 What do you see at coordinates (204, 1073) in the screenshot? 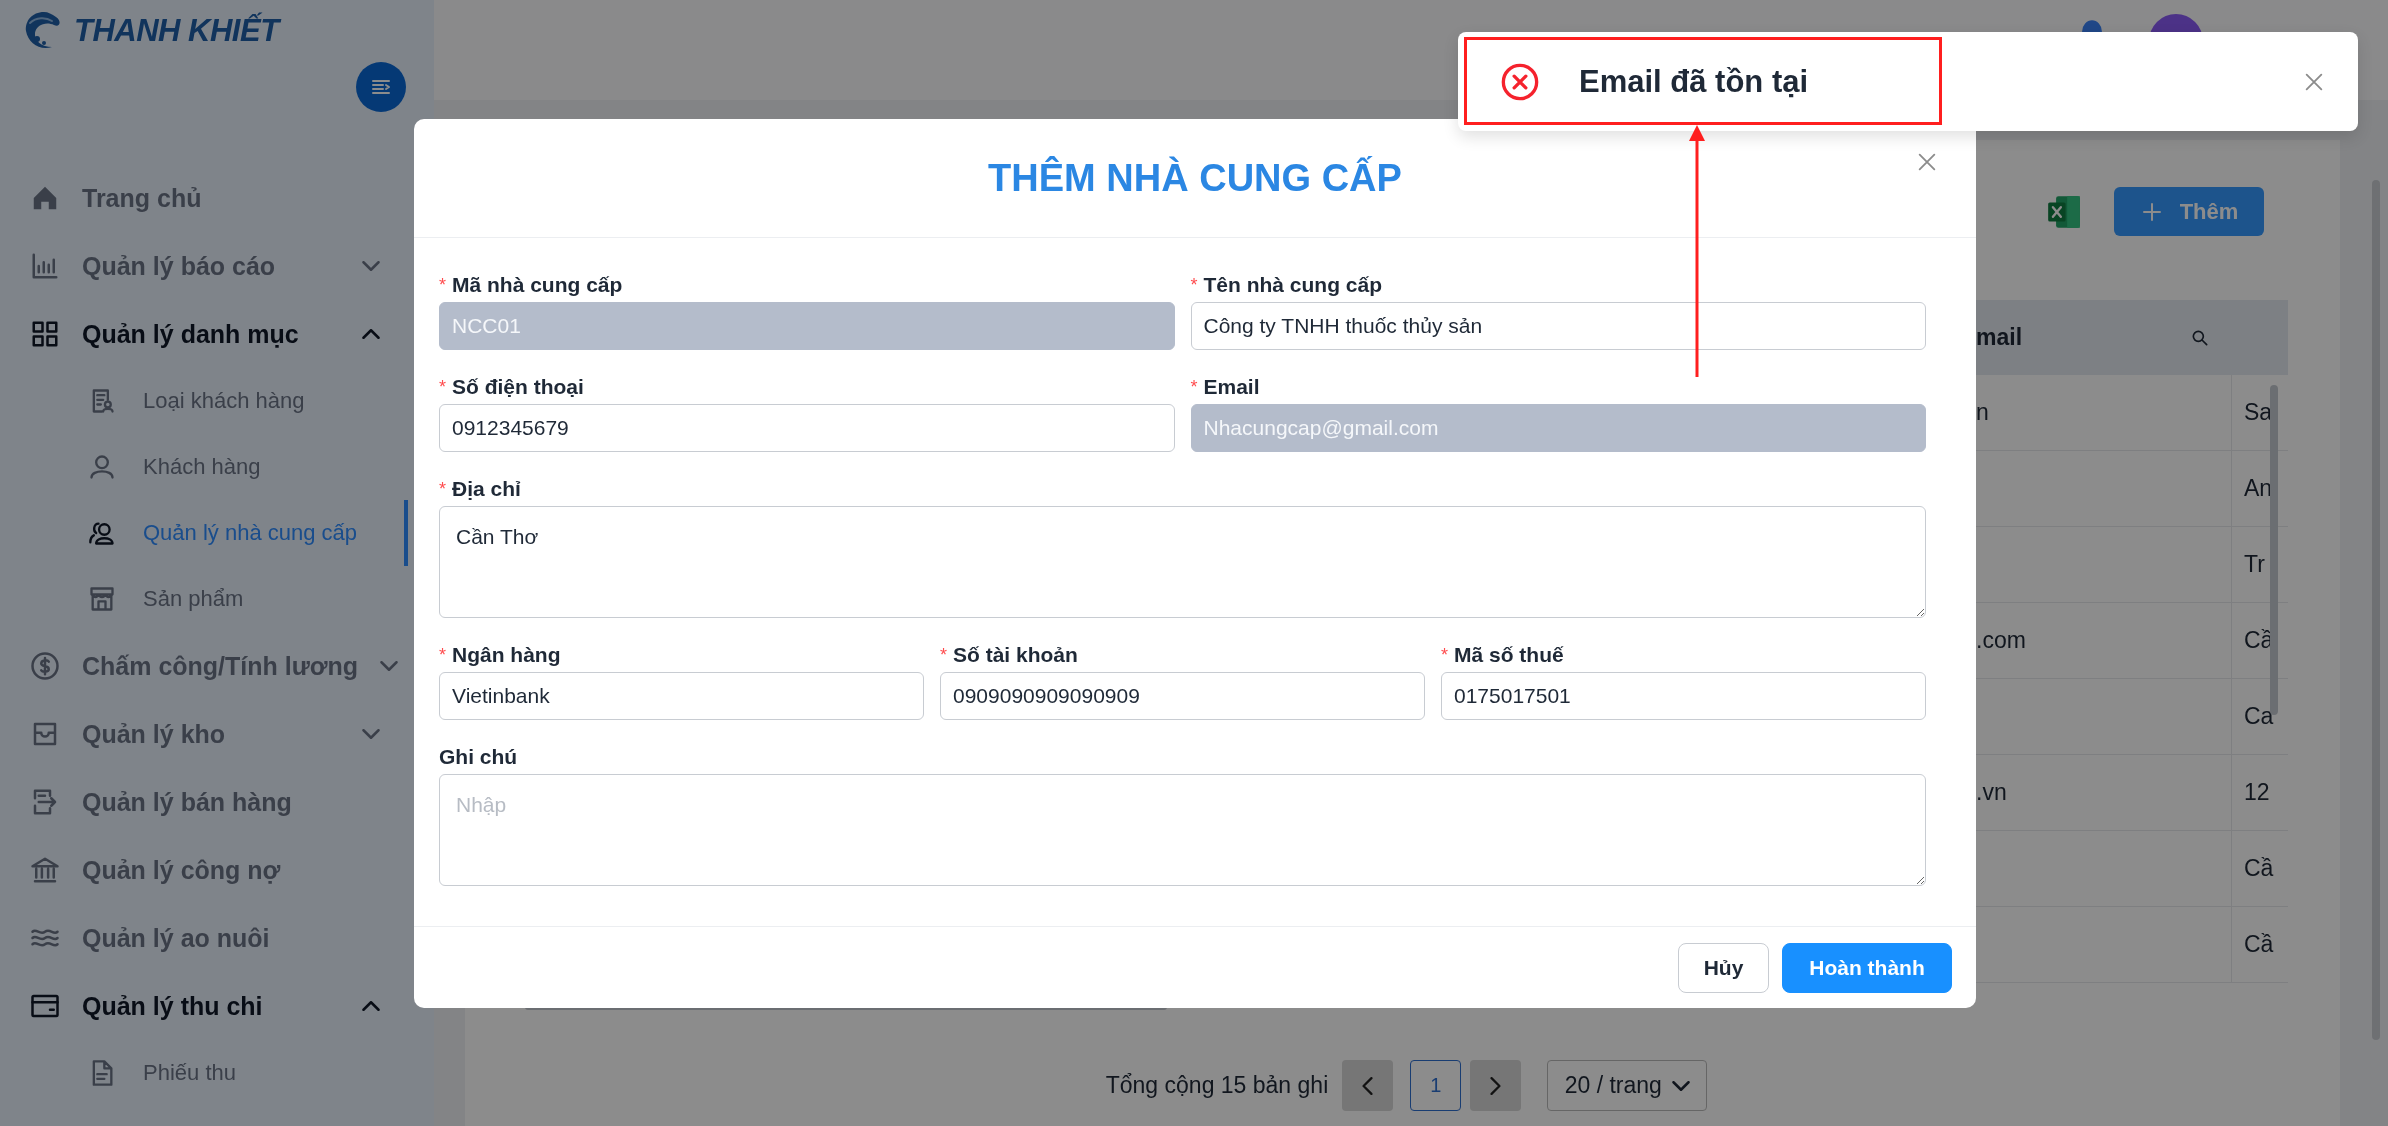
I see `sidebar-item: Phiếu thu` at bounding box center [204, 1073].